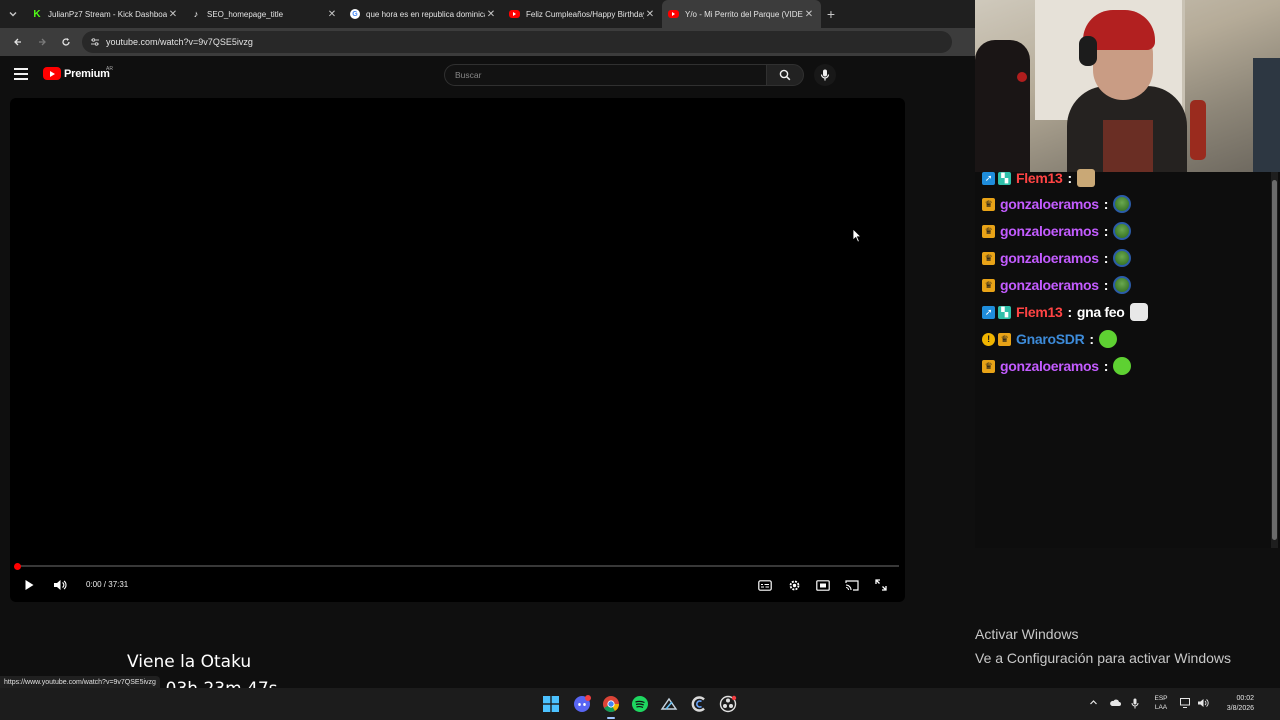  Describe the element at coordinates (1127, 86) in the screenshot. I see `webcam-overlay` at that location.